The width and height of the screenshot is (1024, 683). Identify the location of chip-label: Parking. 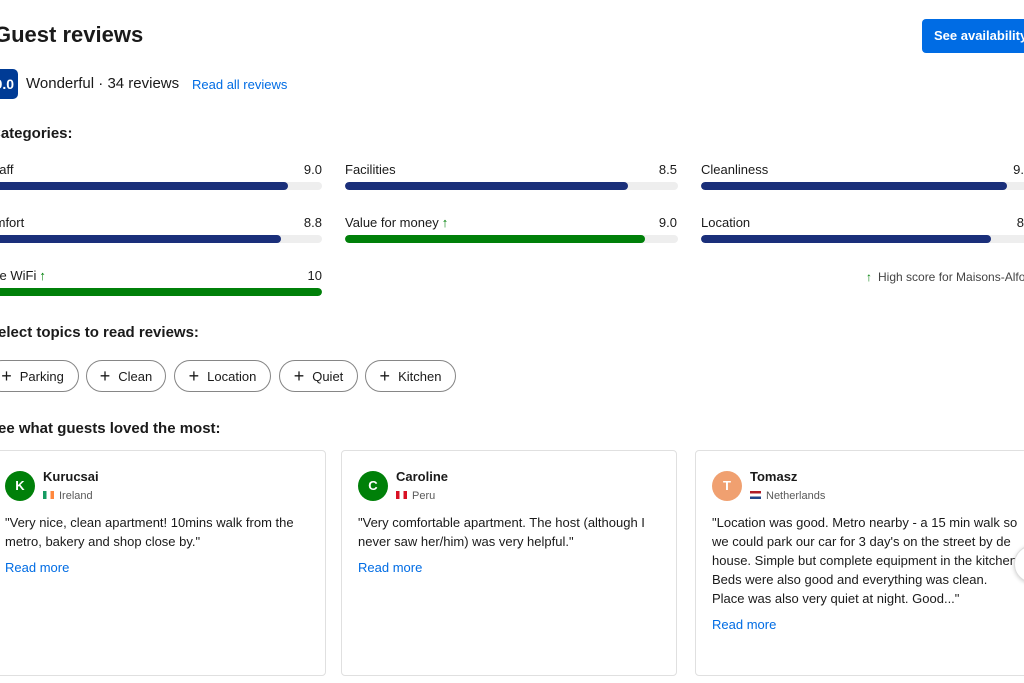
(41, 376).